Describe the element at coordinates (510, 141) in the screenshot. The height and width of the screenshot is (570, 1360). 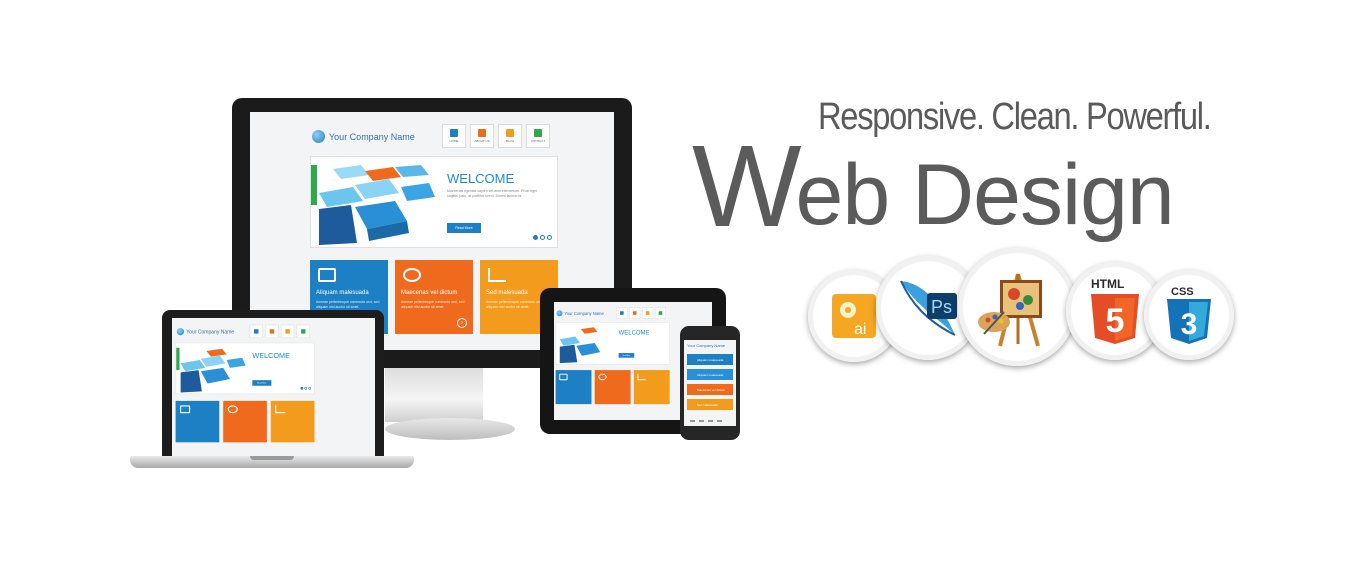
I see `nav-label: BLOG` at that location.